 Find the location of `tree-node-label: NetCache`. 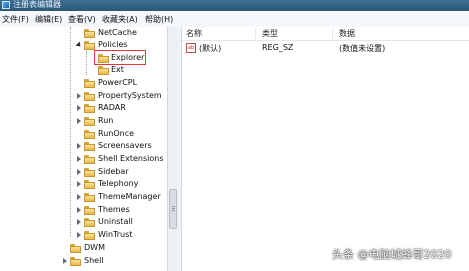

tree-node-label: NetCache is located at coordinates (117, 32).